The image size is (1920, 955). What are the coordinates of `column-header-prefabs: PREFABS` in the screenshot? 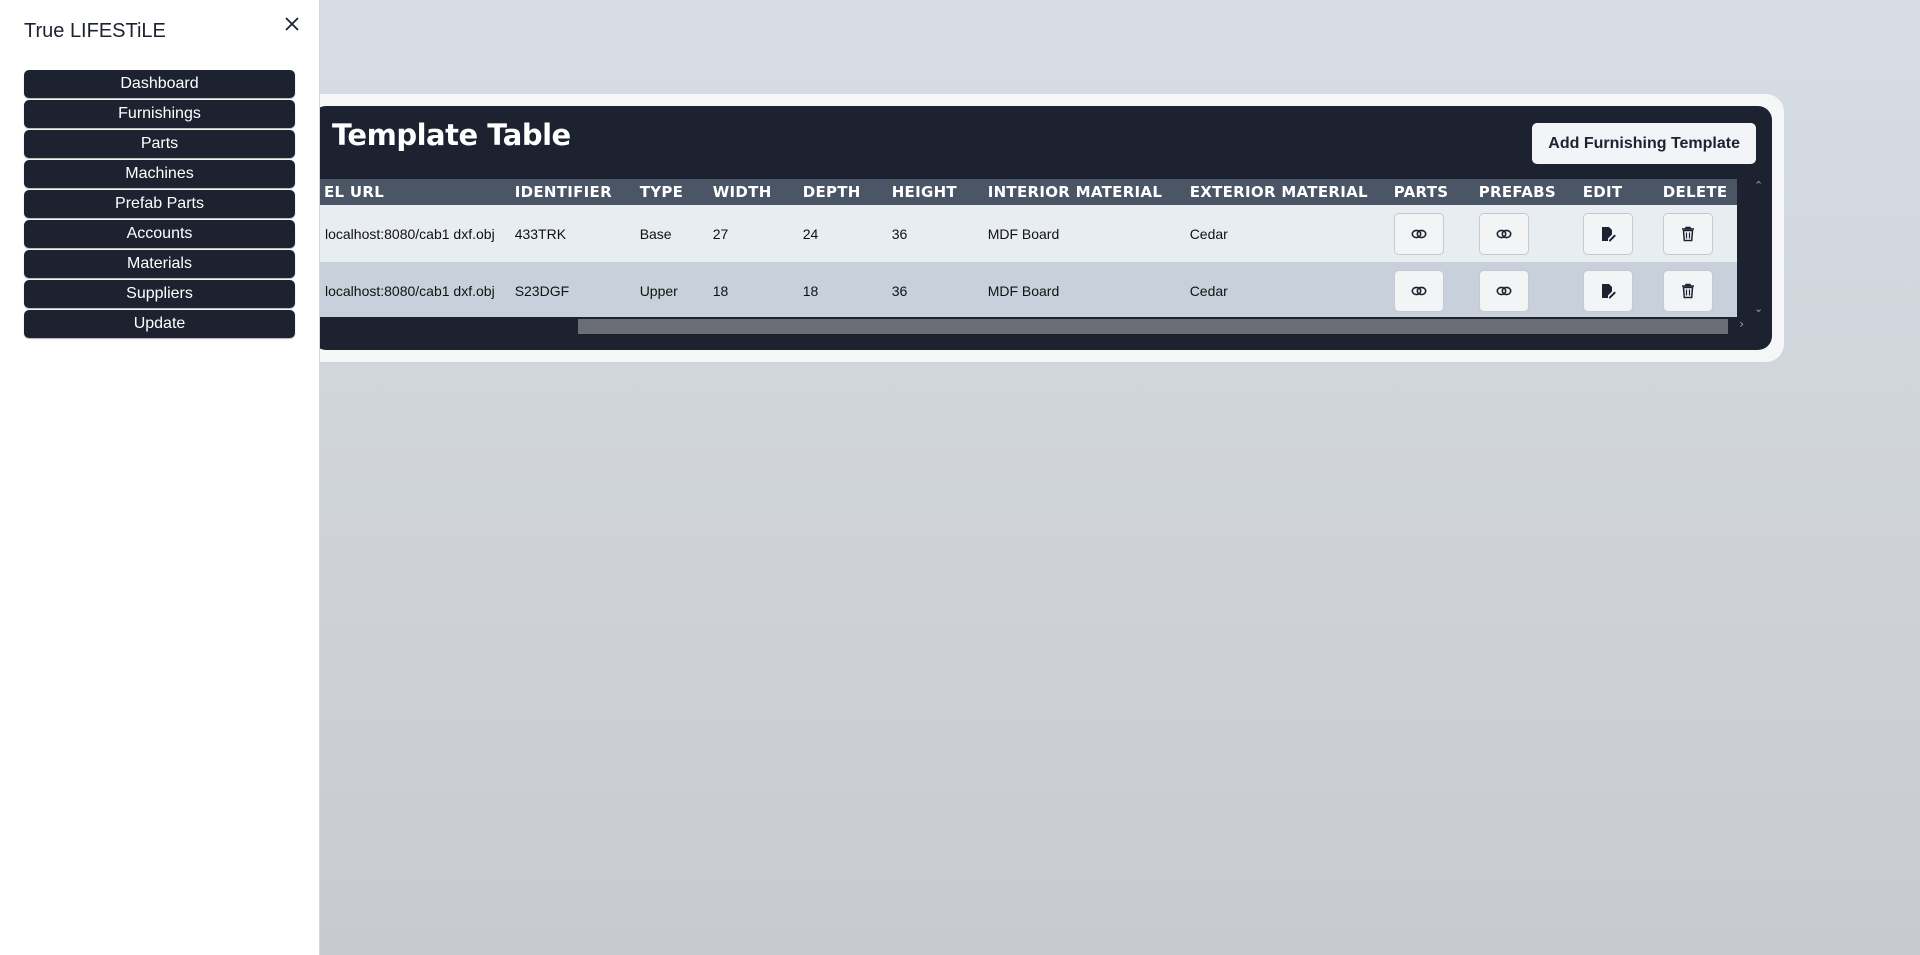 It's located at (1517, 192).